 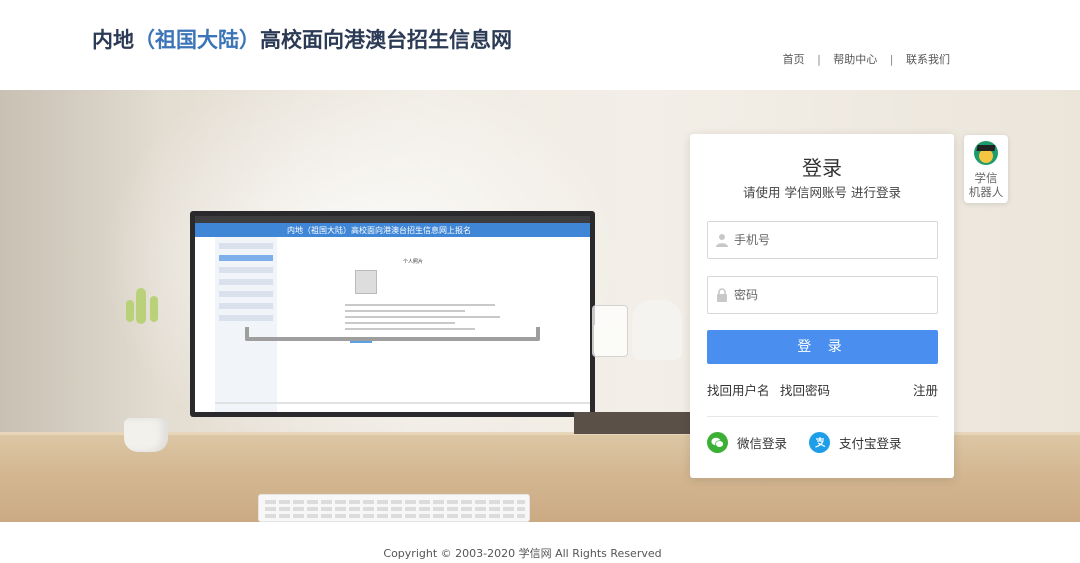 I want to click on wechat-login-button: 微信登录, so click(x=747, y=442).